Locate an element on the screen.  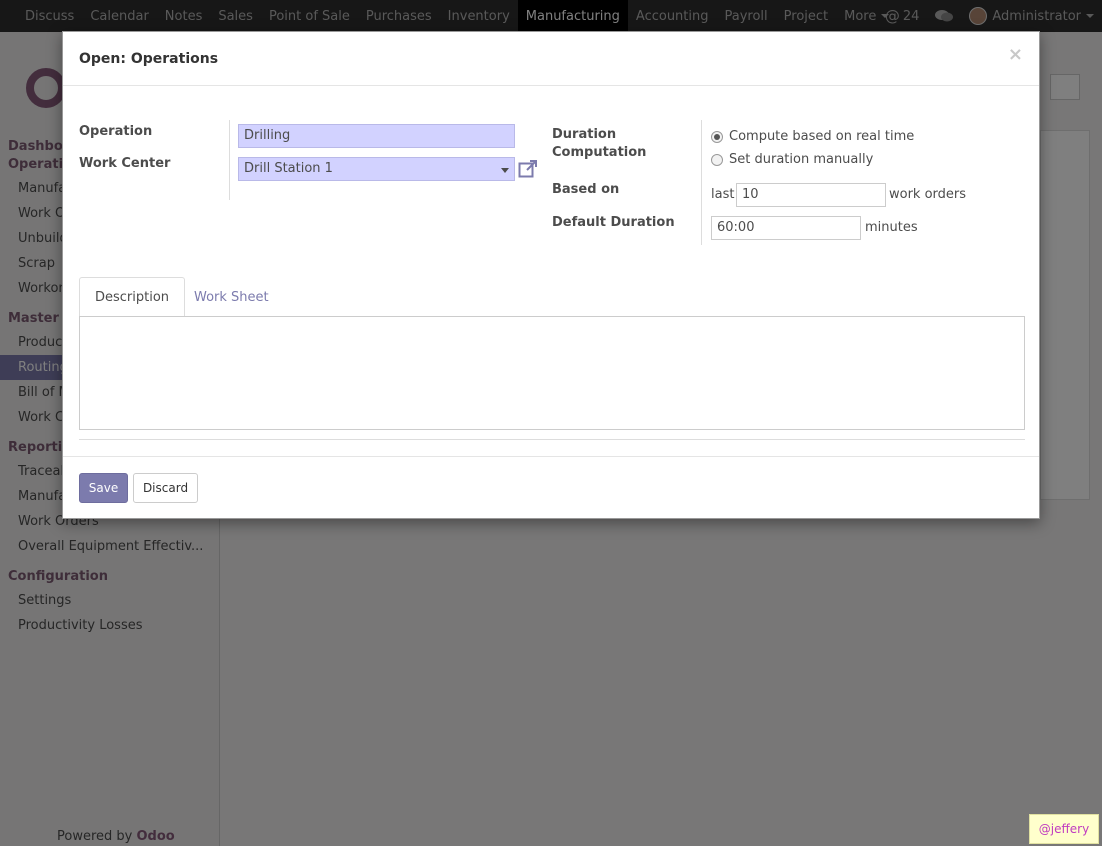
radio-unchecked-icon is located at coordinates (717, 159).